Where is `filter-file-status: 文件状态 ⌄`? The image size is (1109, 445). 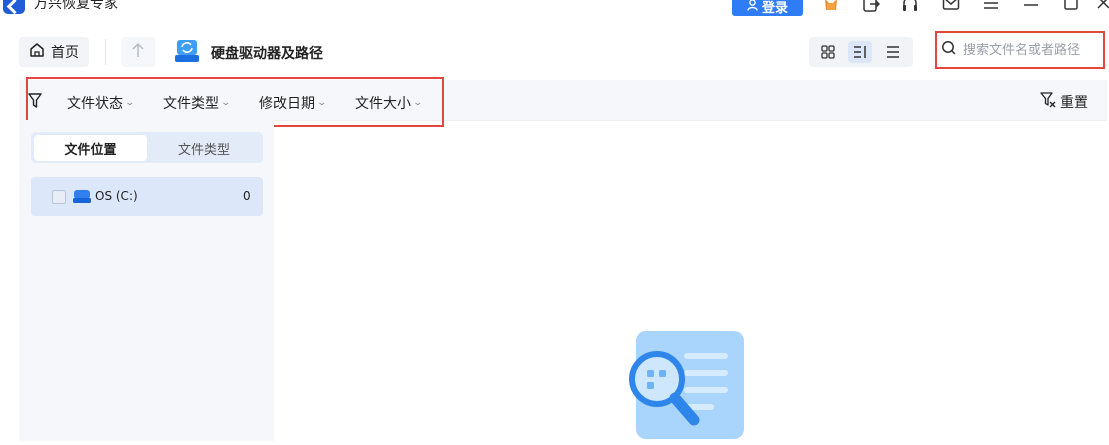 filter-file-status: 文件状态 ⌄ is located at coordinates (101, 103).